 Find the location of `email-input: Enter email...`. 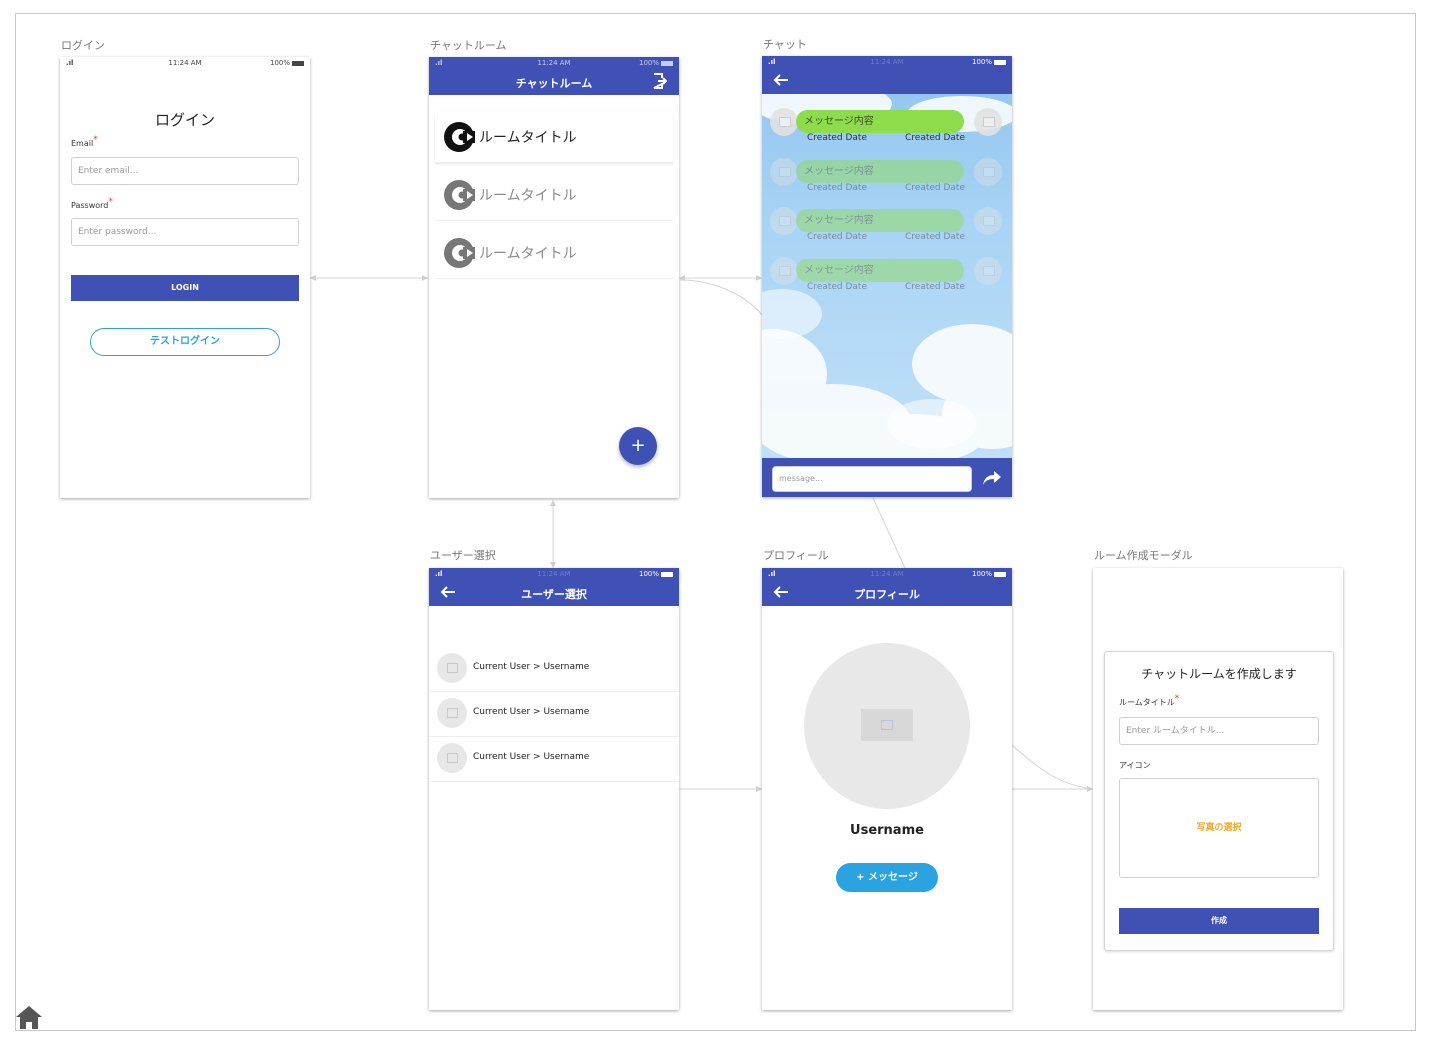

email-input: Enter email... is located at coordinates (185, 171).